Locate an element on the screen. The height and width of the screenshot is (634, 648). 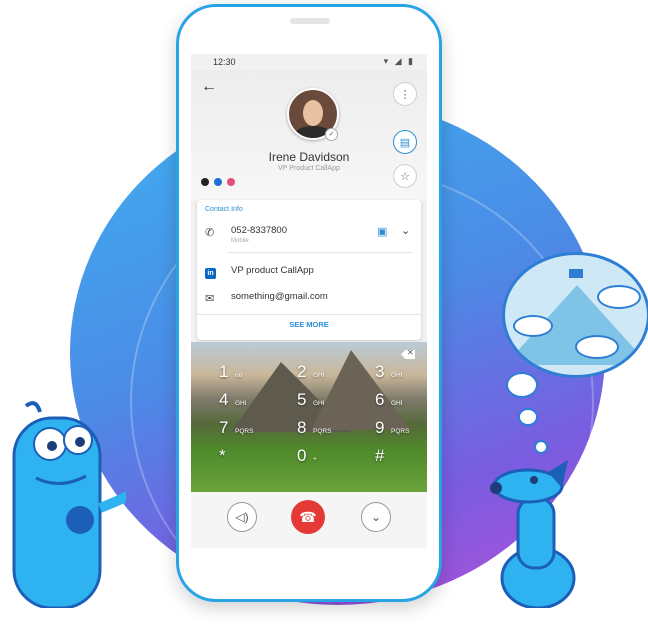
phone-number: 052-8337800 is located at coordinates (259, 230).